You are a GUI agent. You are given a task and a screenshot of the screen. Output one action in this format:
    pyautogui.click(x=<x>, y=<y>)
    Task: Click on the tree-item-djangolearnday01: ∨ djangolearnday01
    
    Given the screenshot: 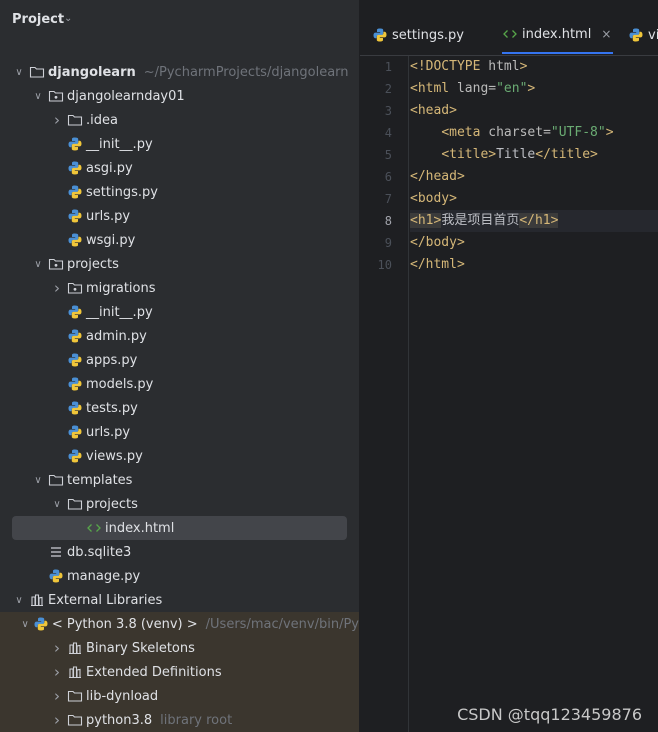 What is the action you would take?
    pyautogui.click(x=179, y=96)
    